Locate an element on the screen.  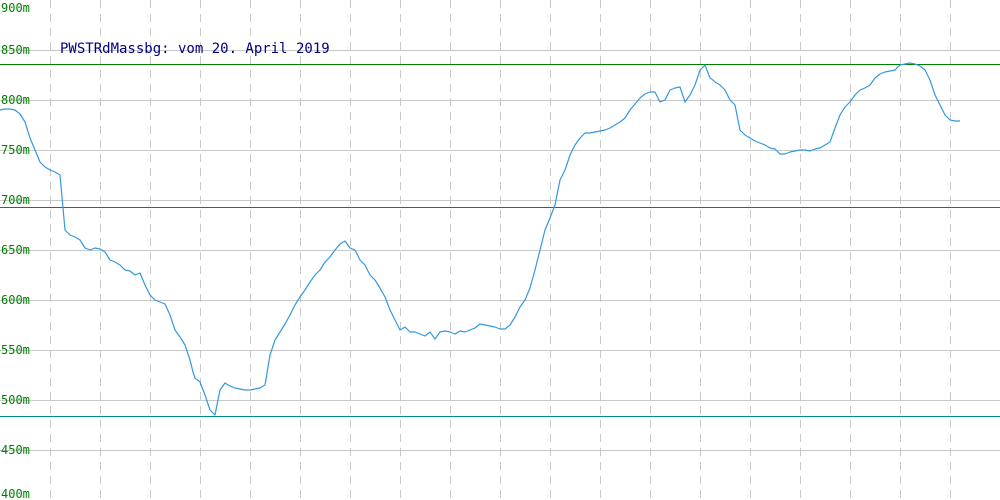
y-tick-label: 800m is located at coordinates (15, 100).